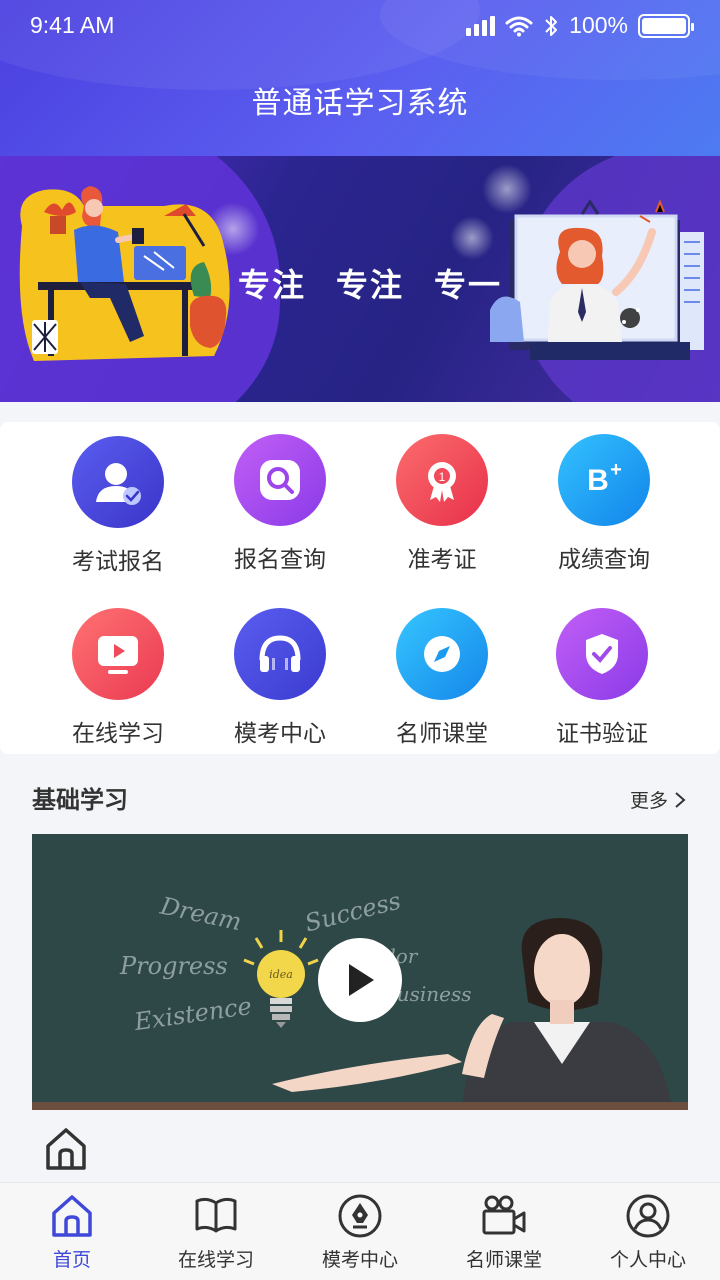  Describe the element at coordinates (118, 654) in the screenshot. I see `play-screen-icon` at that location.